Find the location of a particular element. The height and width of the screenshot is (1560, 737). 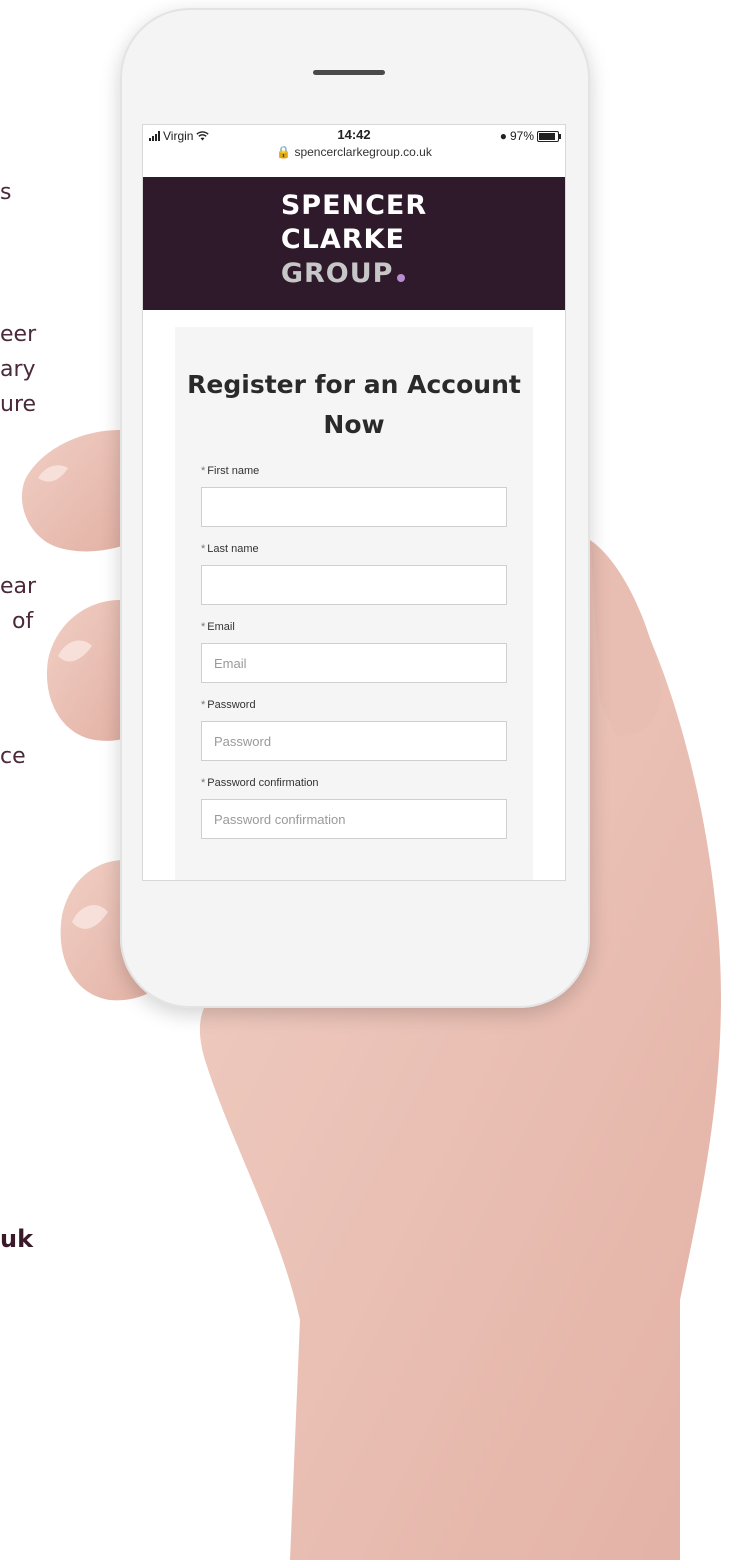

password-field: * Password is located at coordinates (354, 730).